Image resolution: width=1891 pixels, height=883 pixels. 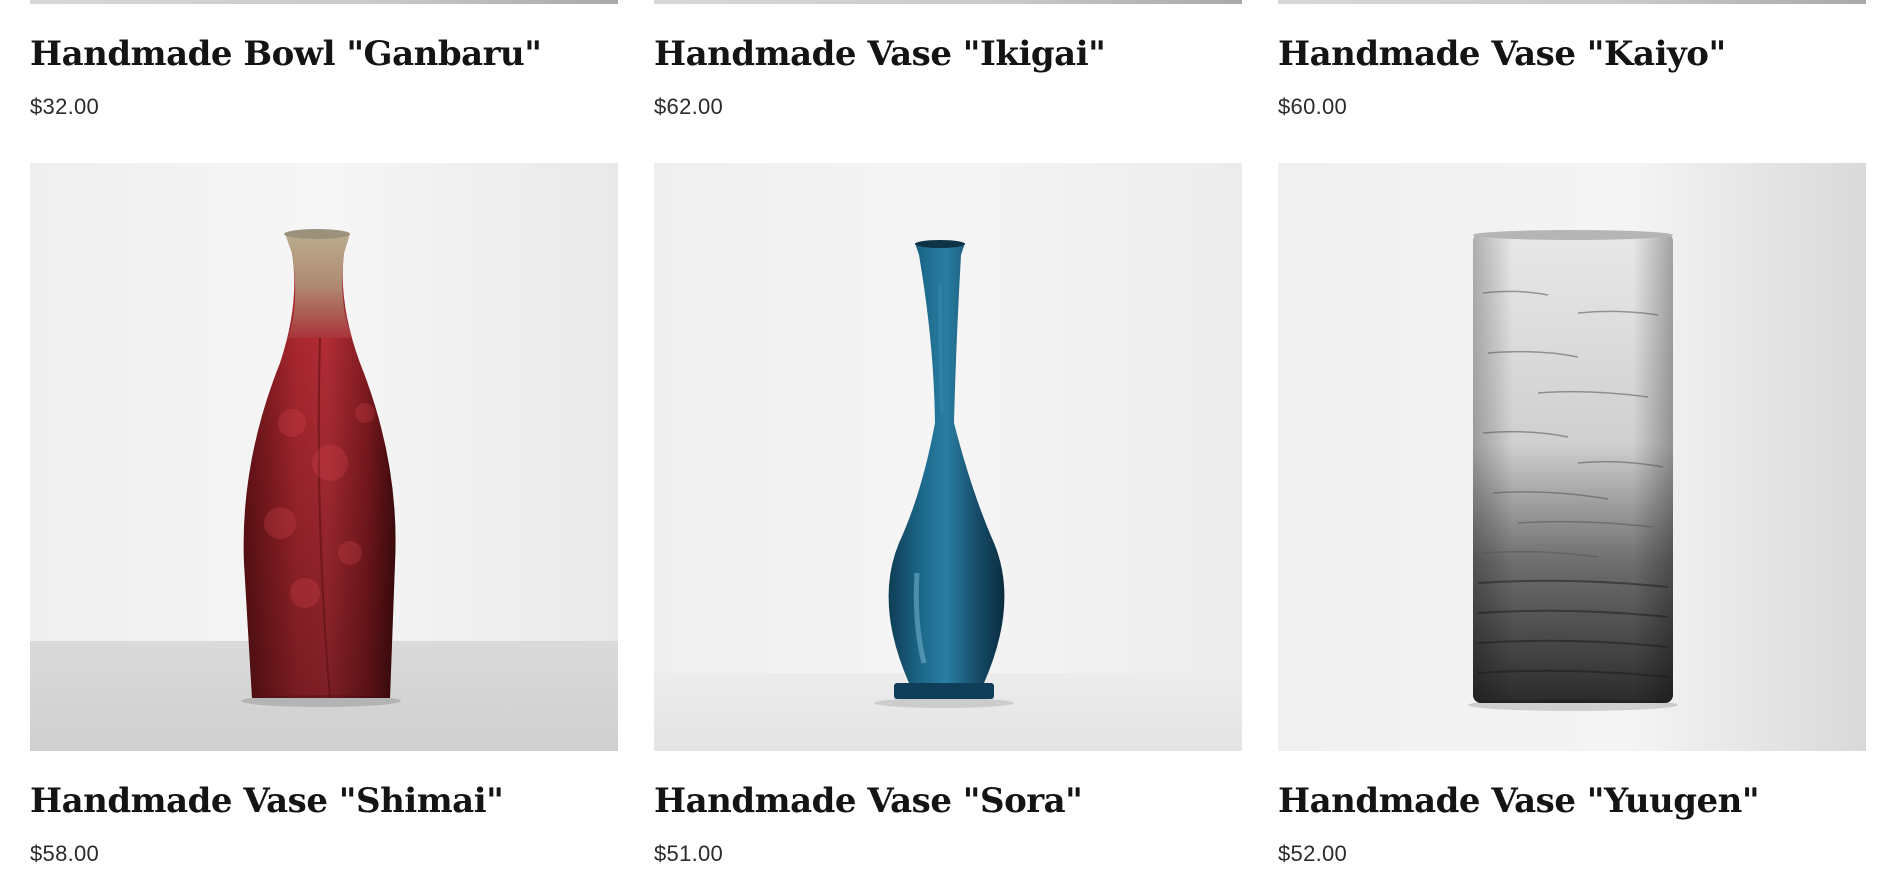 I want to click on product-title: Handmade Vase "Yuugen", so click(x=1519, y=801).